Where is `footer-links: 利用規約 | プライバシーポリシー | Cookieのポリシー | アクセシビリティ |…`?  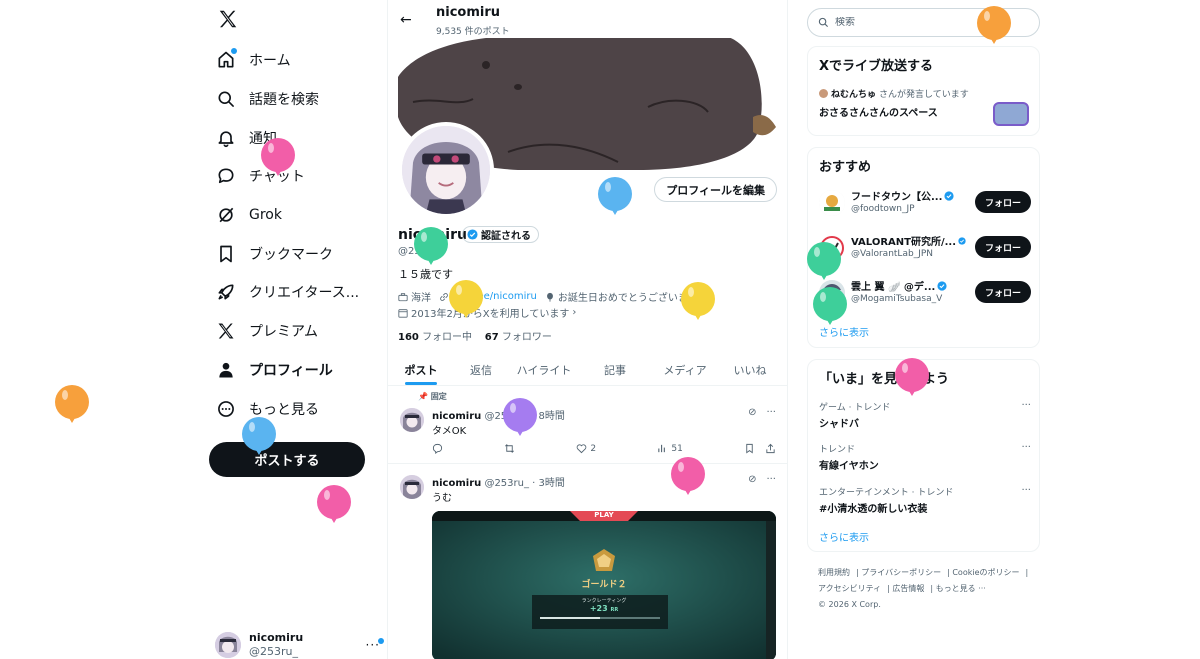 footer-links: 利用規約 | プライバシーポリシー | Cookieのポリシー | アクセシビリティ |… is located at coordinates (923, 588).